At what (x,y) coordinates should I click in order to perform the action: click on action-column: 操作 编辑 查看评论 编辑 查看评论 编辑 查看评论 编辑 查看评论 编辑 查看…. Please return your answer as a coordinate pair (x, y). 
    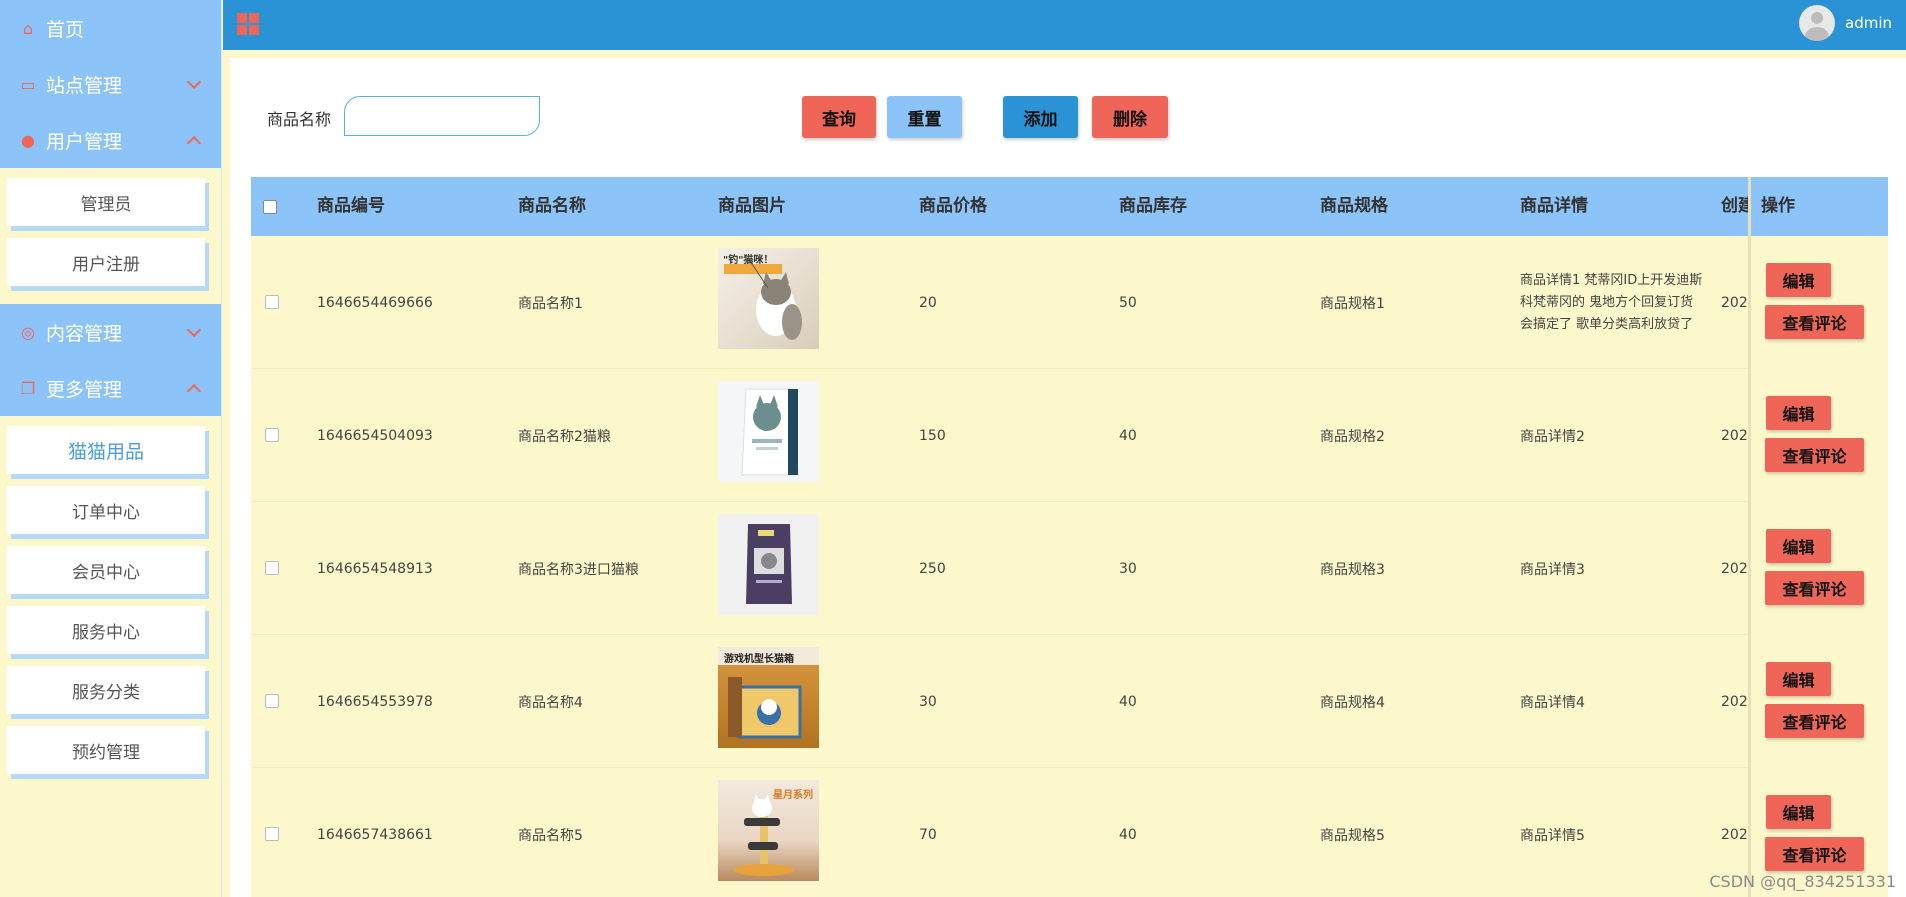
    Looking at the image, I should click on (1818, 537).